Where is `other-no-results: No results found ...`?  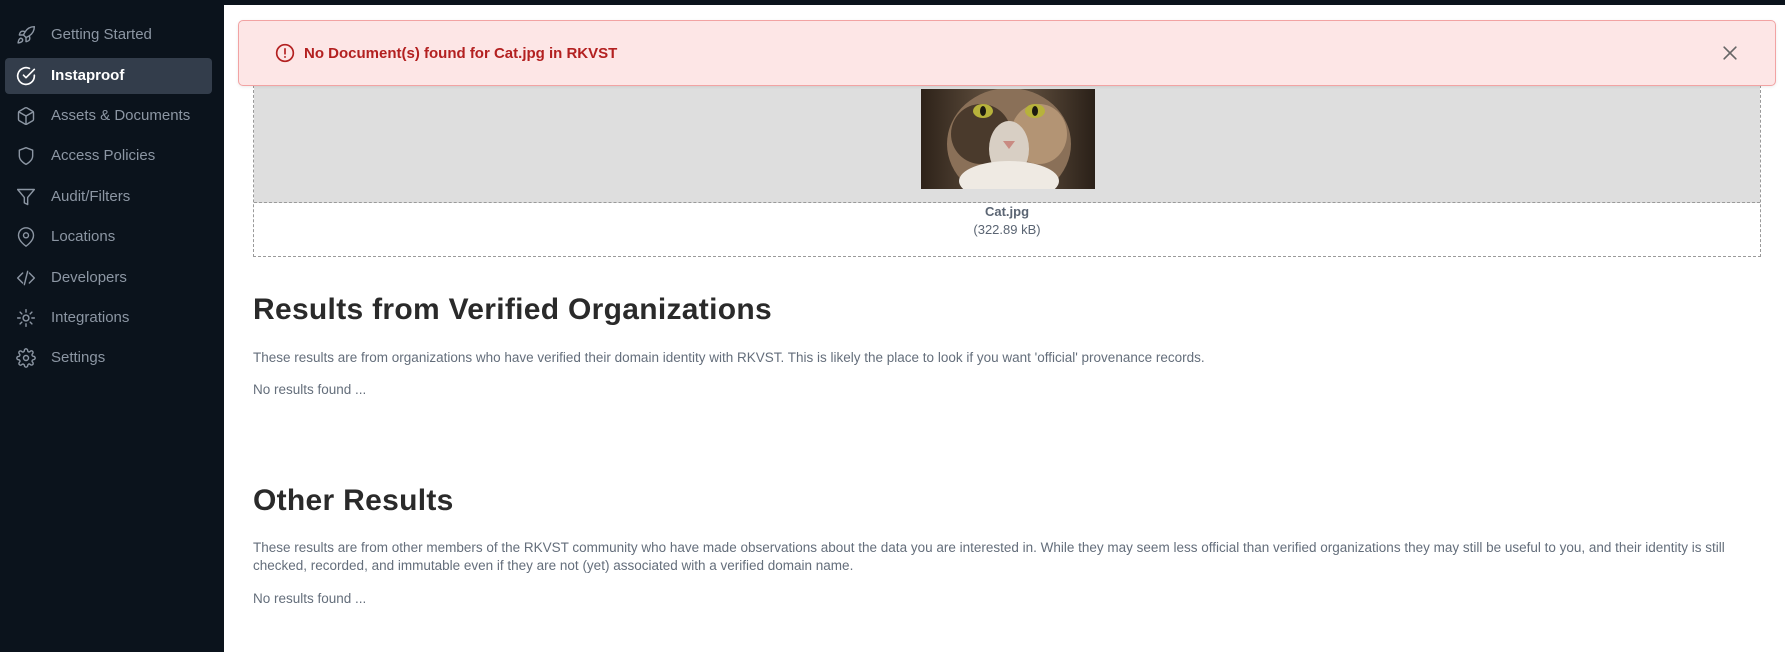 other-no-results: No results found ... is located at coordinates (310, 598).